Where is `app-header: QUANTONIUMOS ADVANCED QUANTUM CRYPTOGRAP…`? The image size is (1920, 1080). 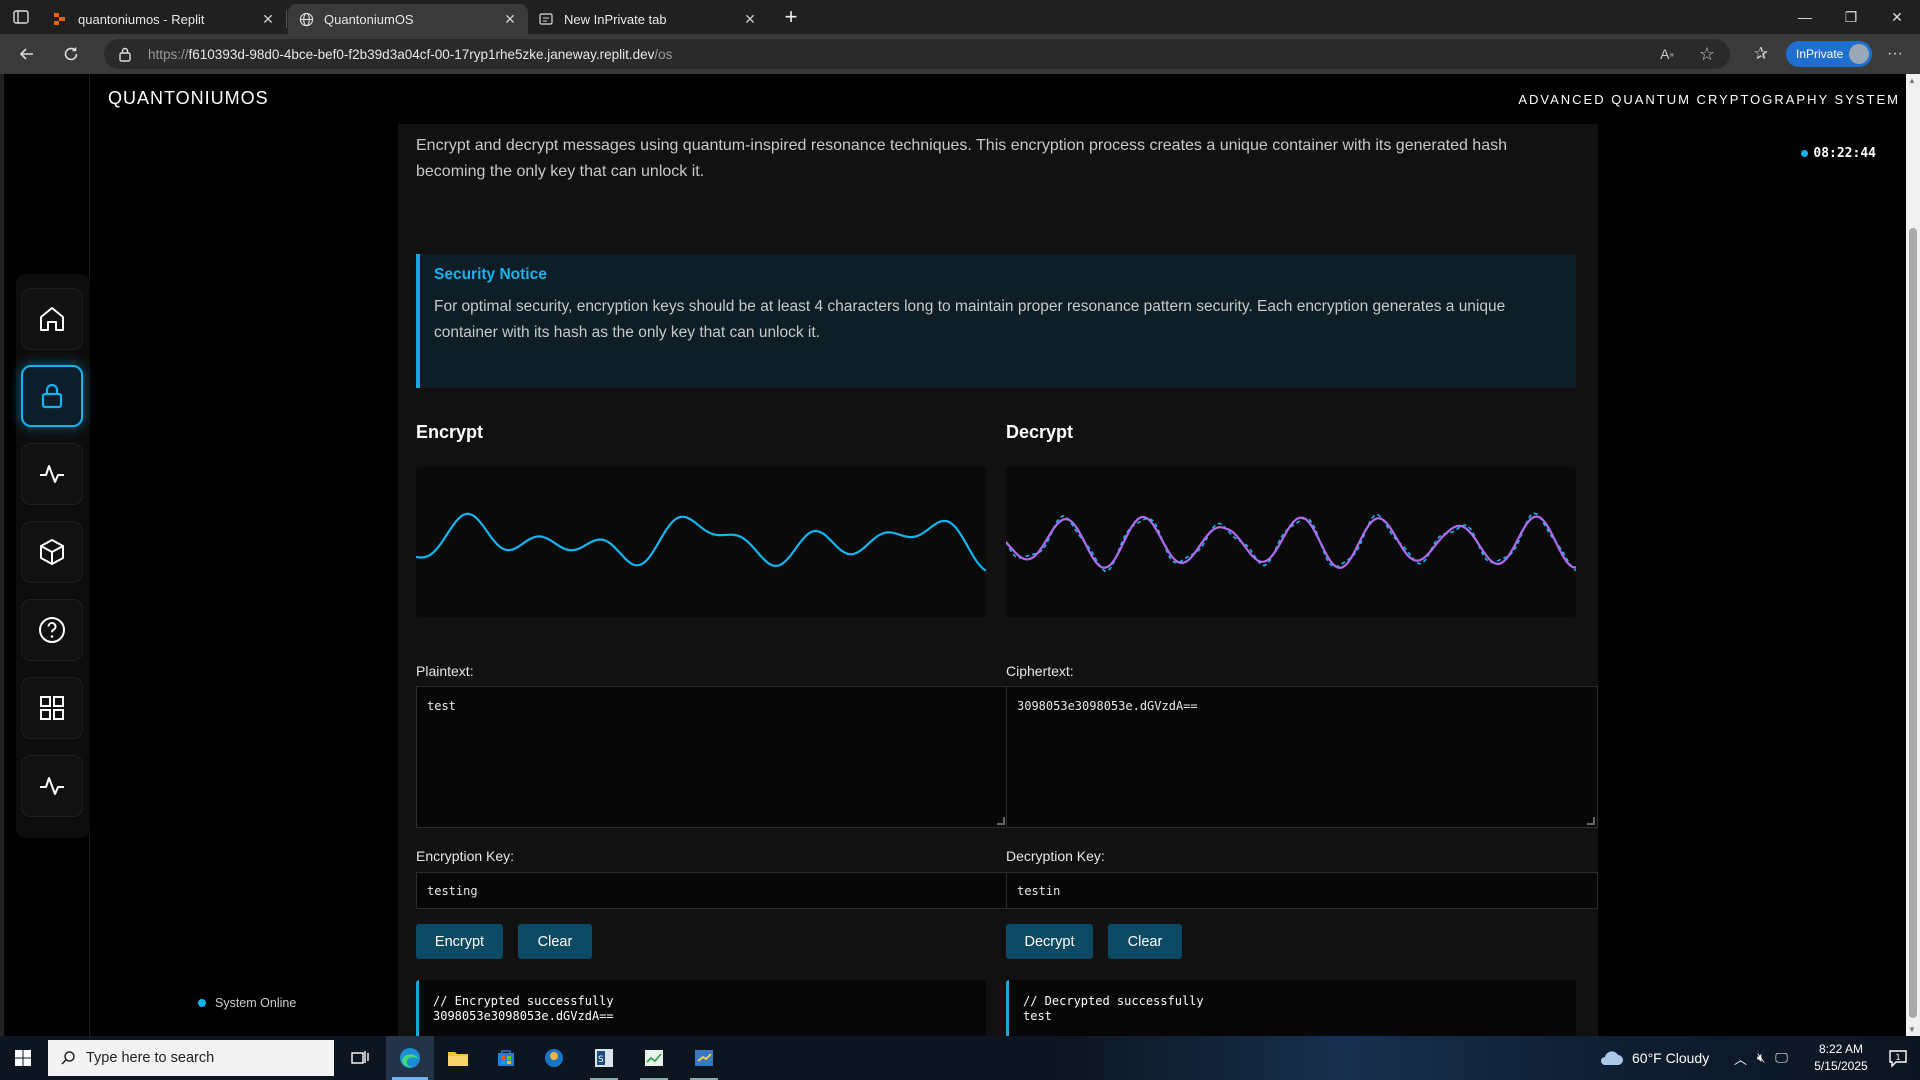
app-header: QUANTONIUMOS ADVANCED QUANTUM CRYPTOGRAP… is located at coordinates (1000, 96).